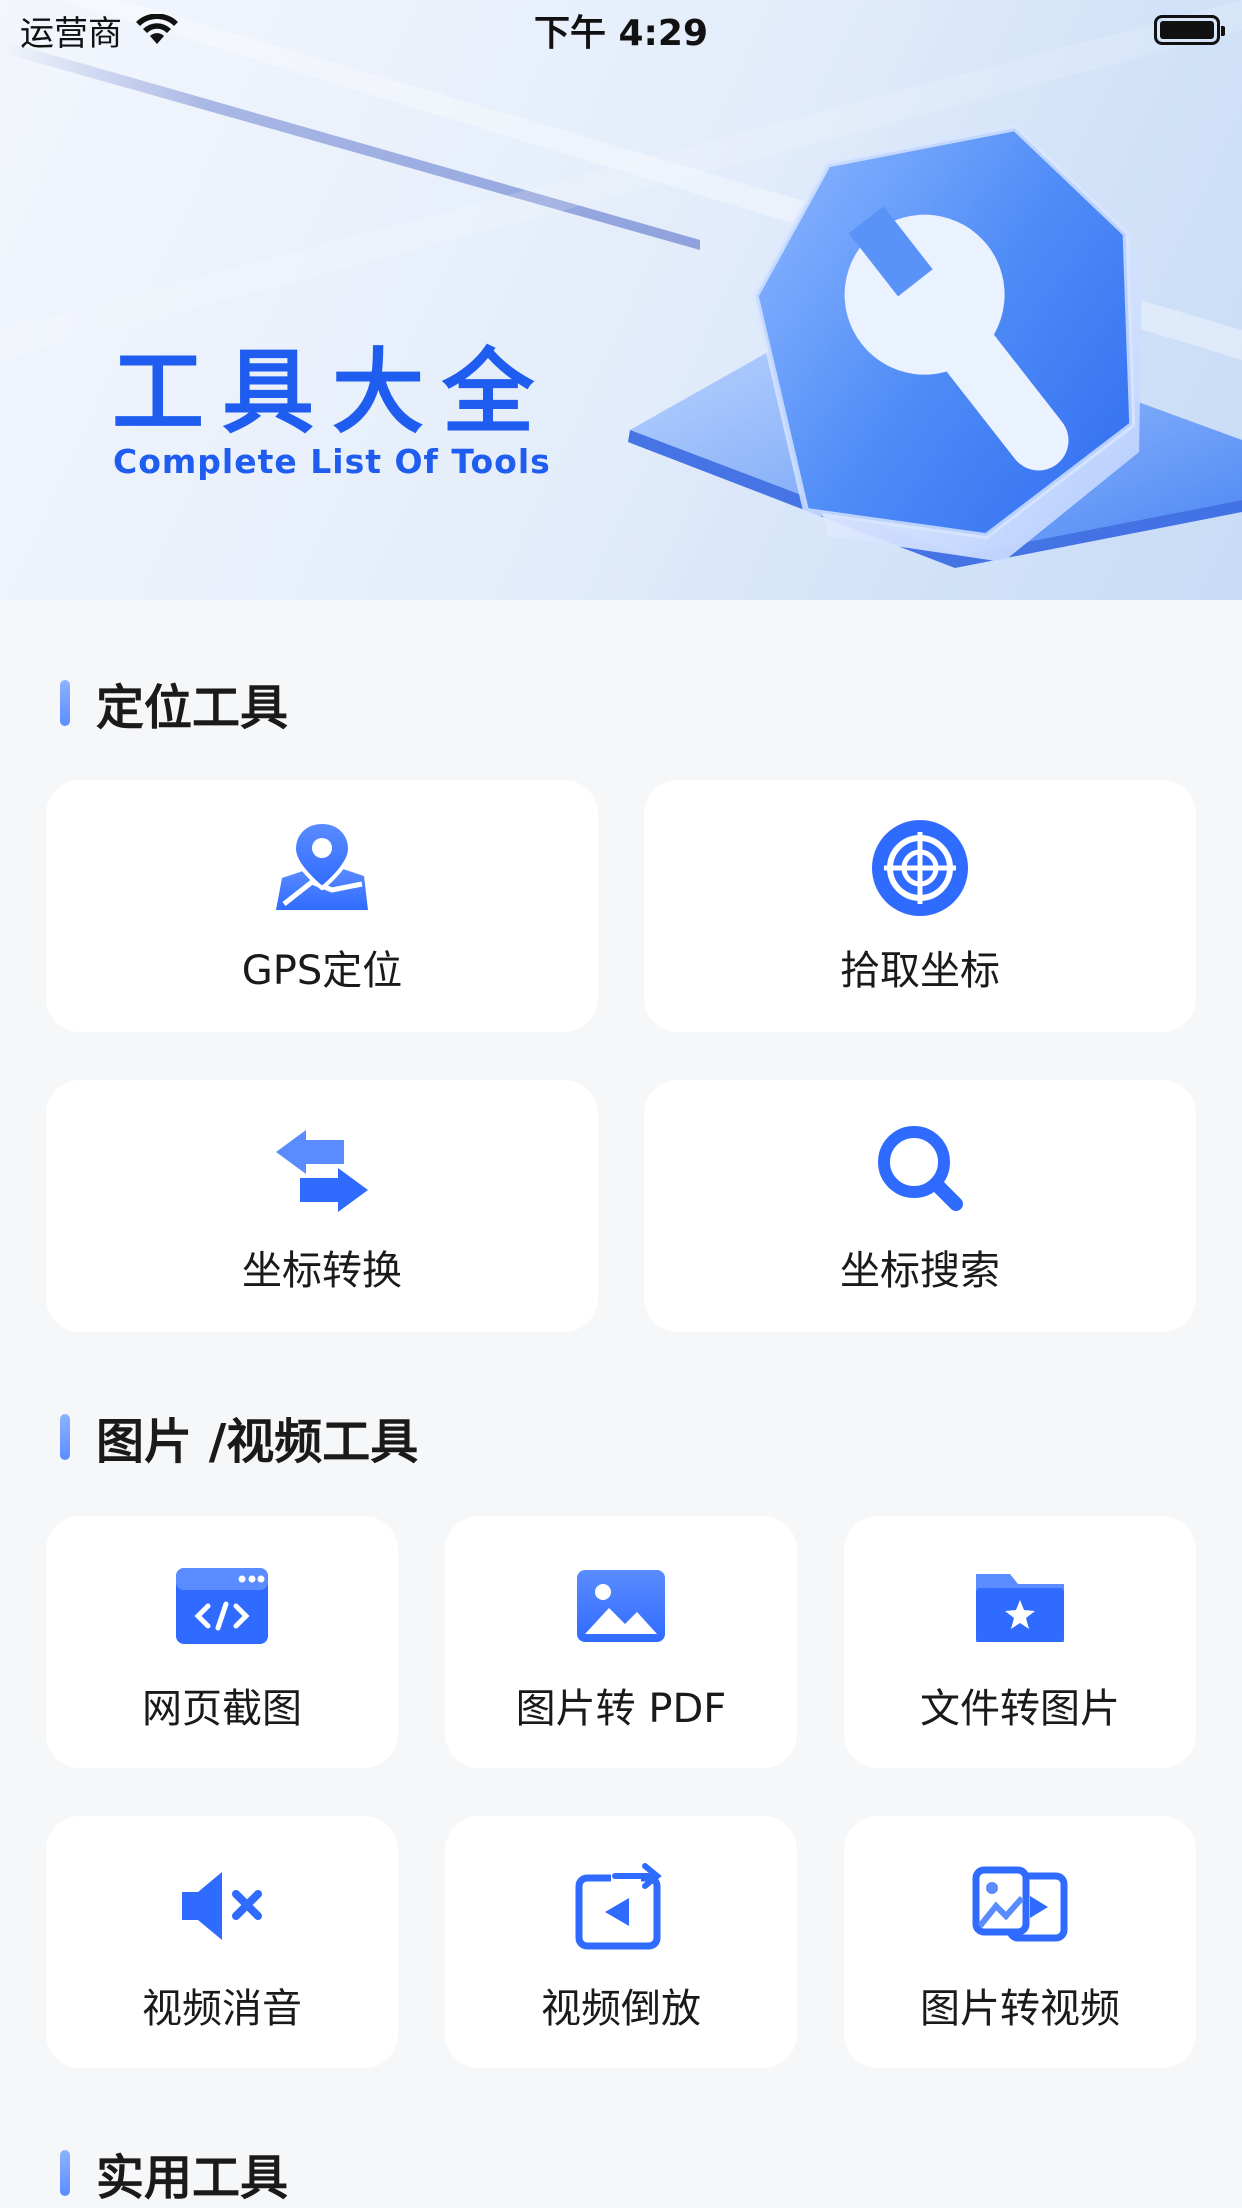 The image size is (1242, 2208). I want to click on tool-card-coordinate-search: 坐标搜索, so click(920, 1206).